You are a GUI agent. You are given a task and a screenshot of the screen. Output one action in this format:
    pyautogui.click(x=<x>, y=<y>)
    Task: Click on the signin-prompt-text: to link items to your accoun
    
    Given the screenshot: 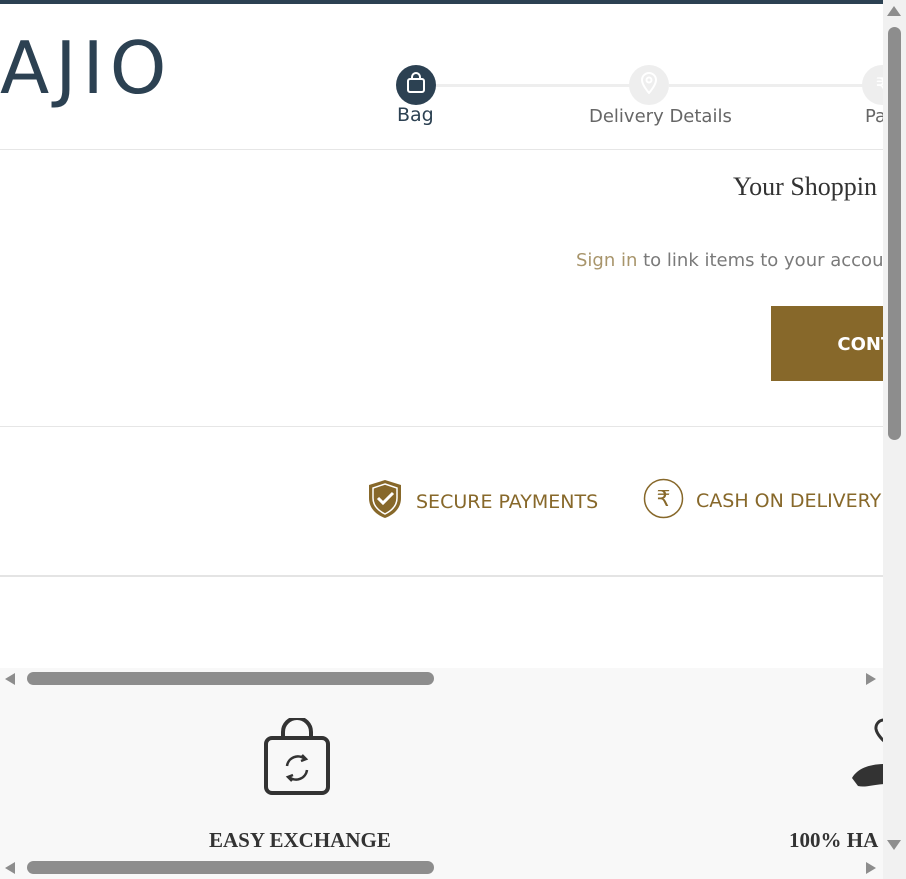 What is the action you would take?
    pyautogui.click(x=760, y=260)
    